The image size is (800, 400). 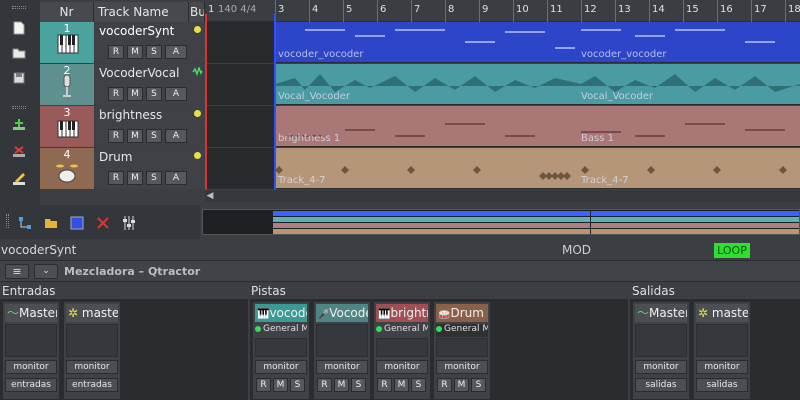 What do you see at coordinates (537, 42) in the screenshot?
I see `midi-clip: vocoder_vocoder vocoder_vocoder` at bounding box center [537, 42].